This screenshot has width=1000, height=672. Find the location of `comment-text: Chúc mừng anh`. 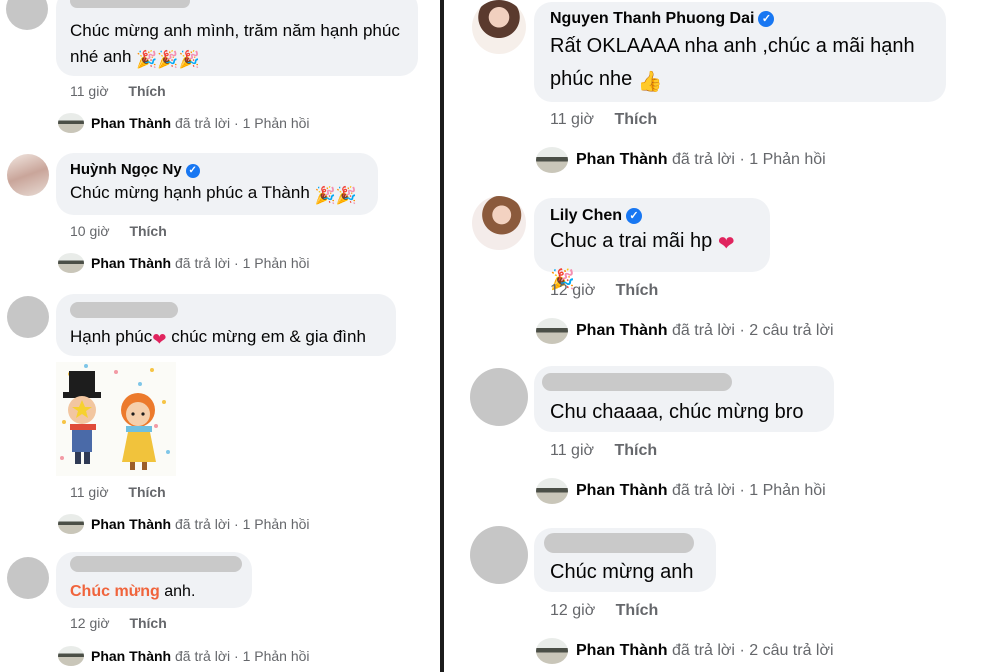

comment-text: Chúc mừng anh is located at coordinates (622, 572).